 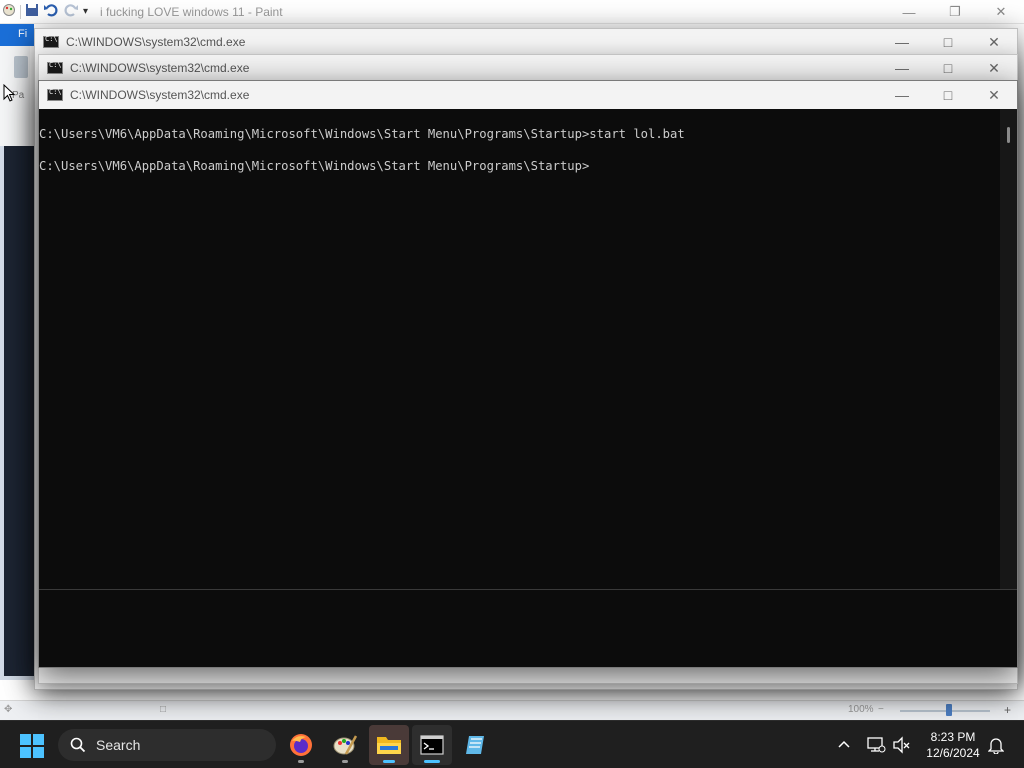 I want to click on paint-close-button: ✕, so click(x=1001, y=12).